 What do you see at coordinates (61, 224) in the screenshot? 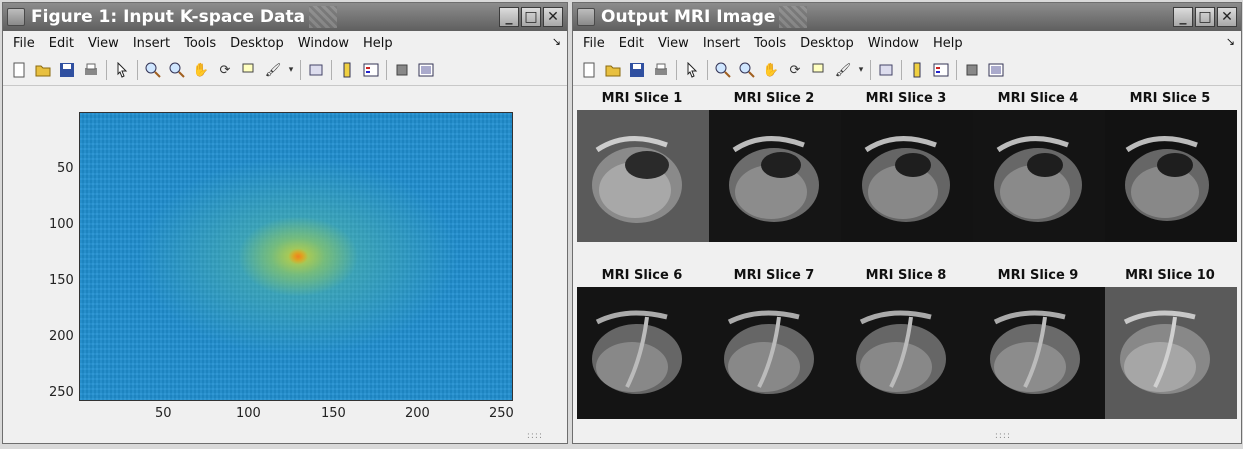
I see `ytick-label: 100` at bounding box center [61, 224].